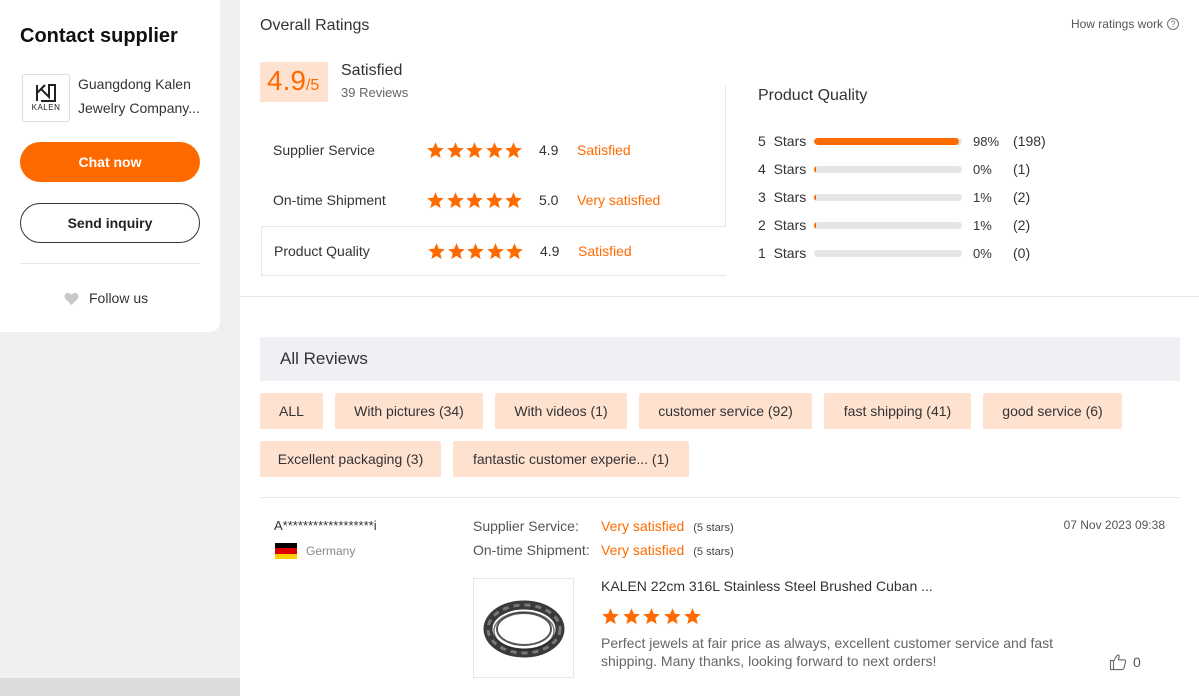 The height and width of the screenshot is (696, 1199). Describe the element at coordinates (720, 359) in the screenshot. I see `all-reviews-header: All Reviews` at that location.